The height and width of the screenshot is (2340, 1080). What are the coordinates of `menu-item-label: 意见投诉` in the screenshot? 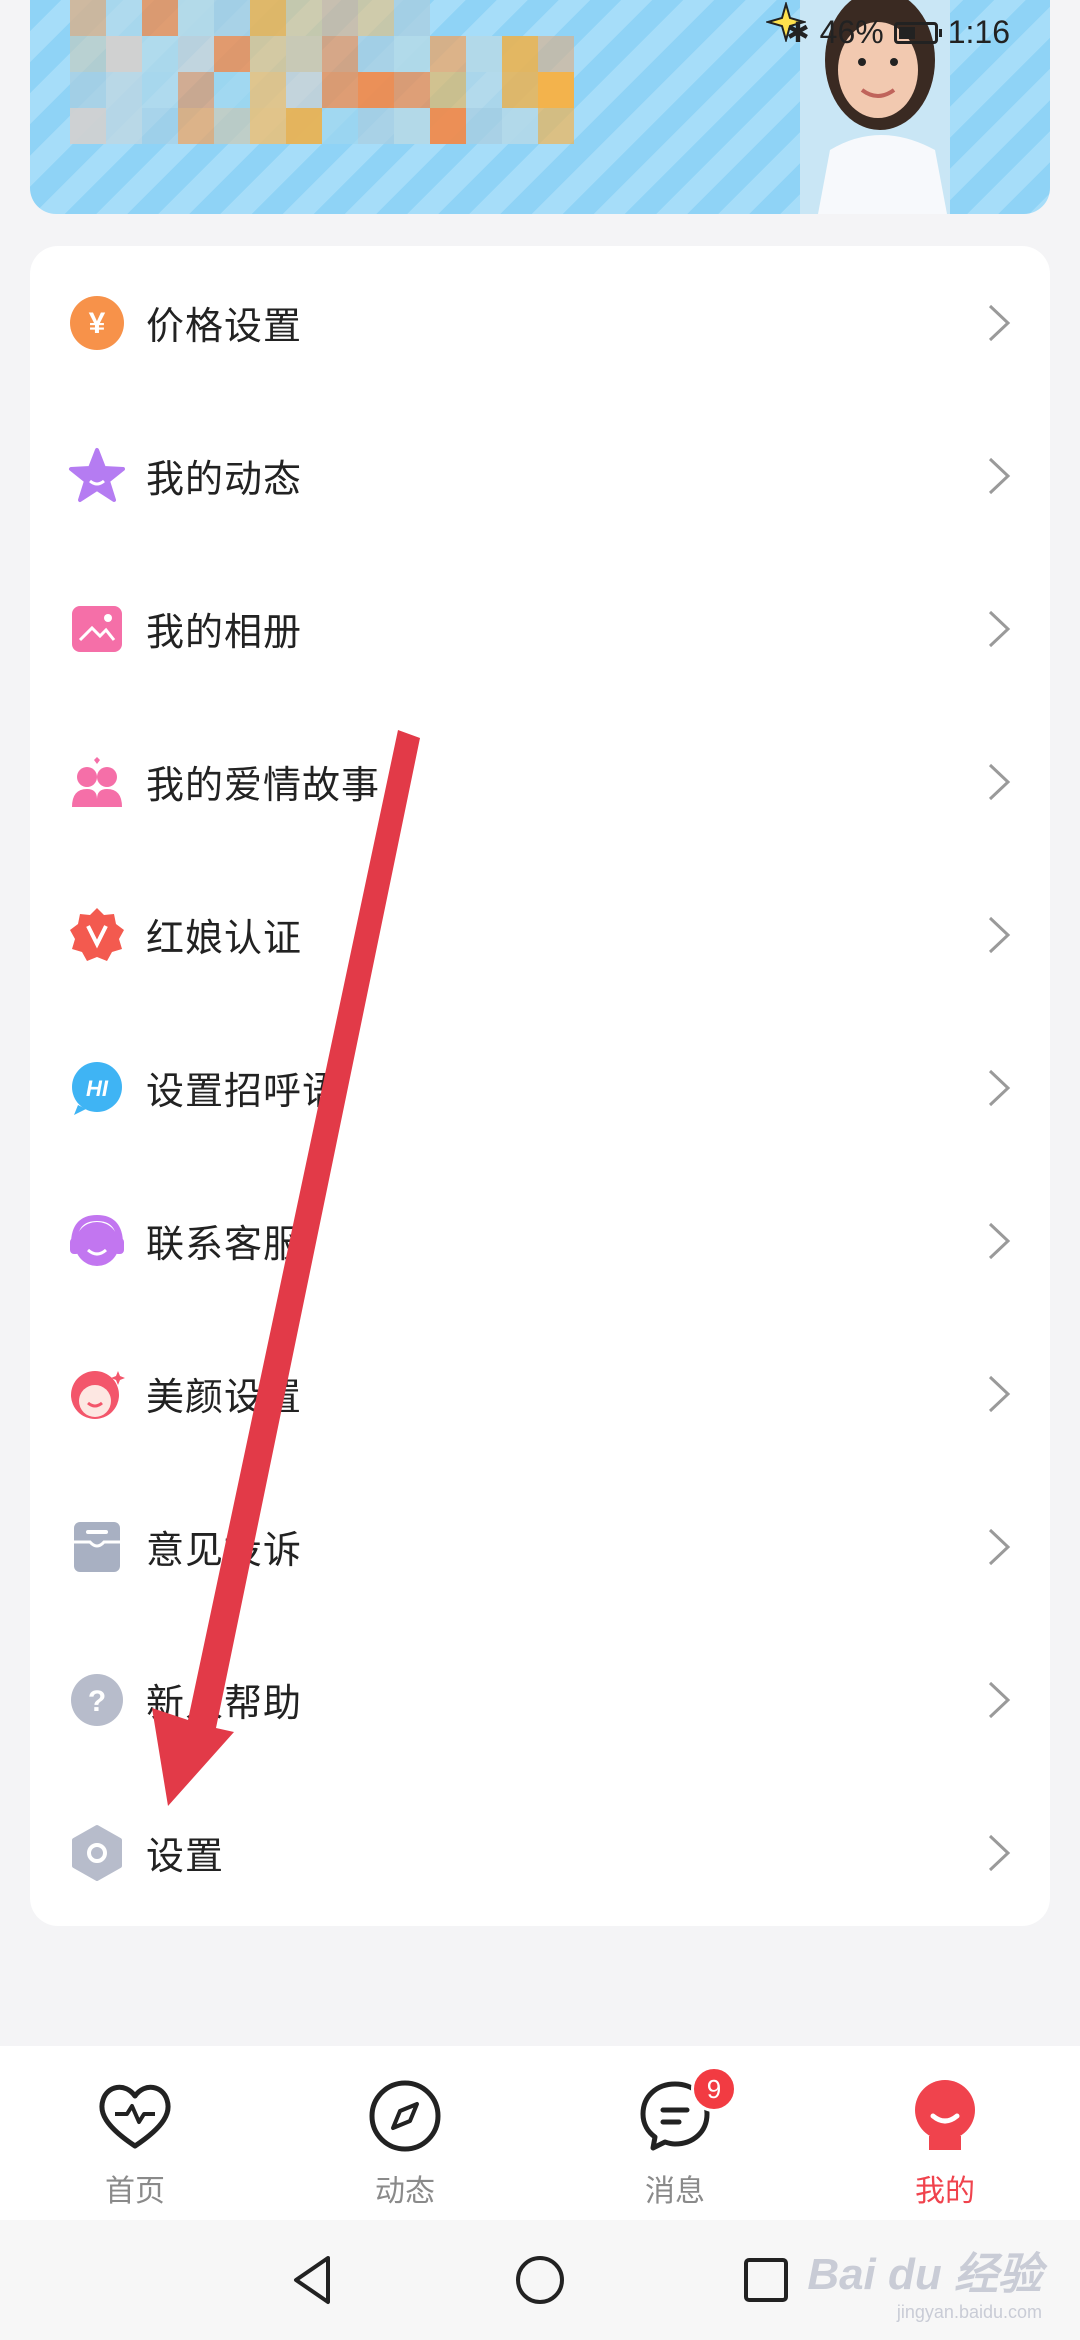 It's located at (224, 1550).